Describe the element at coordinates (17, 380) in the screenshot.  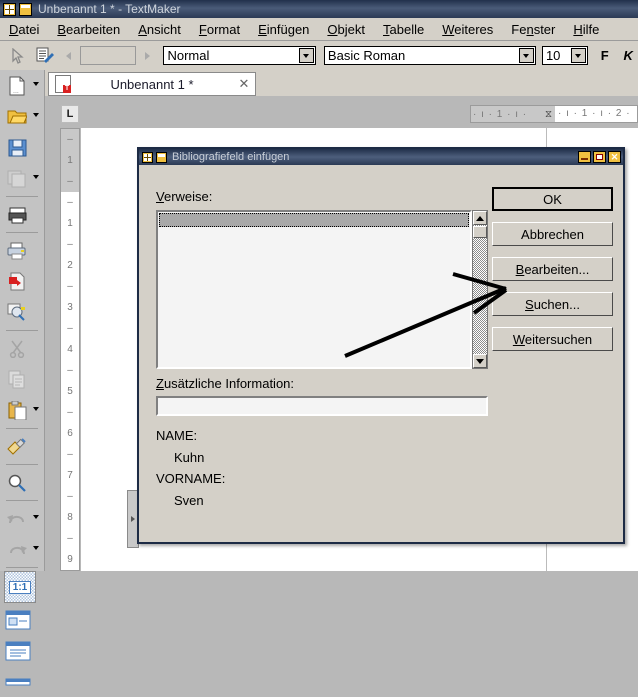
I see `copy-icon` at that location.